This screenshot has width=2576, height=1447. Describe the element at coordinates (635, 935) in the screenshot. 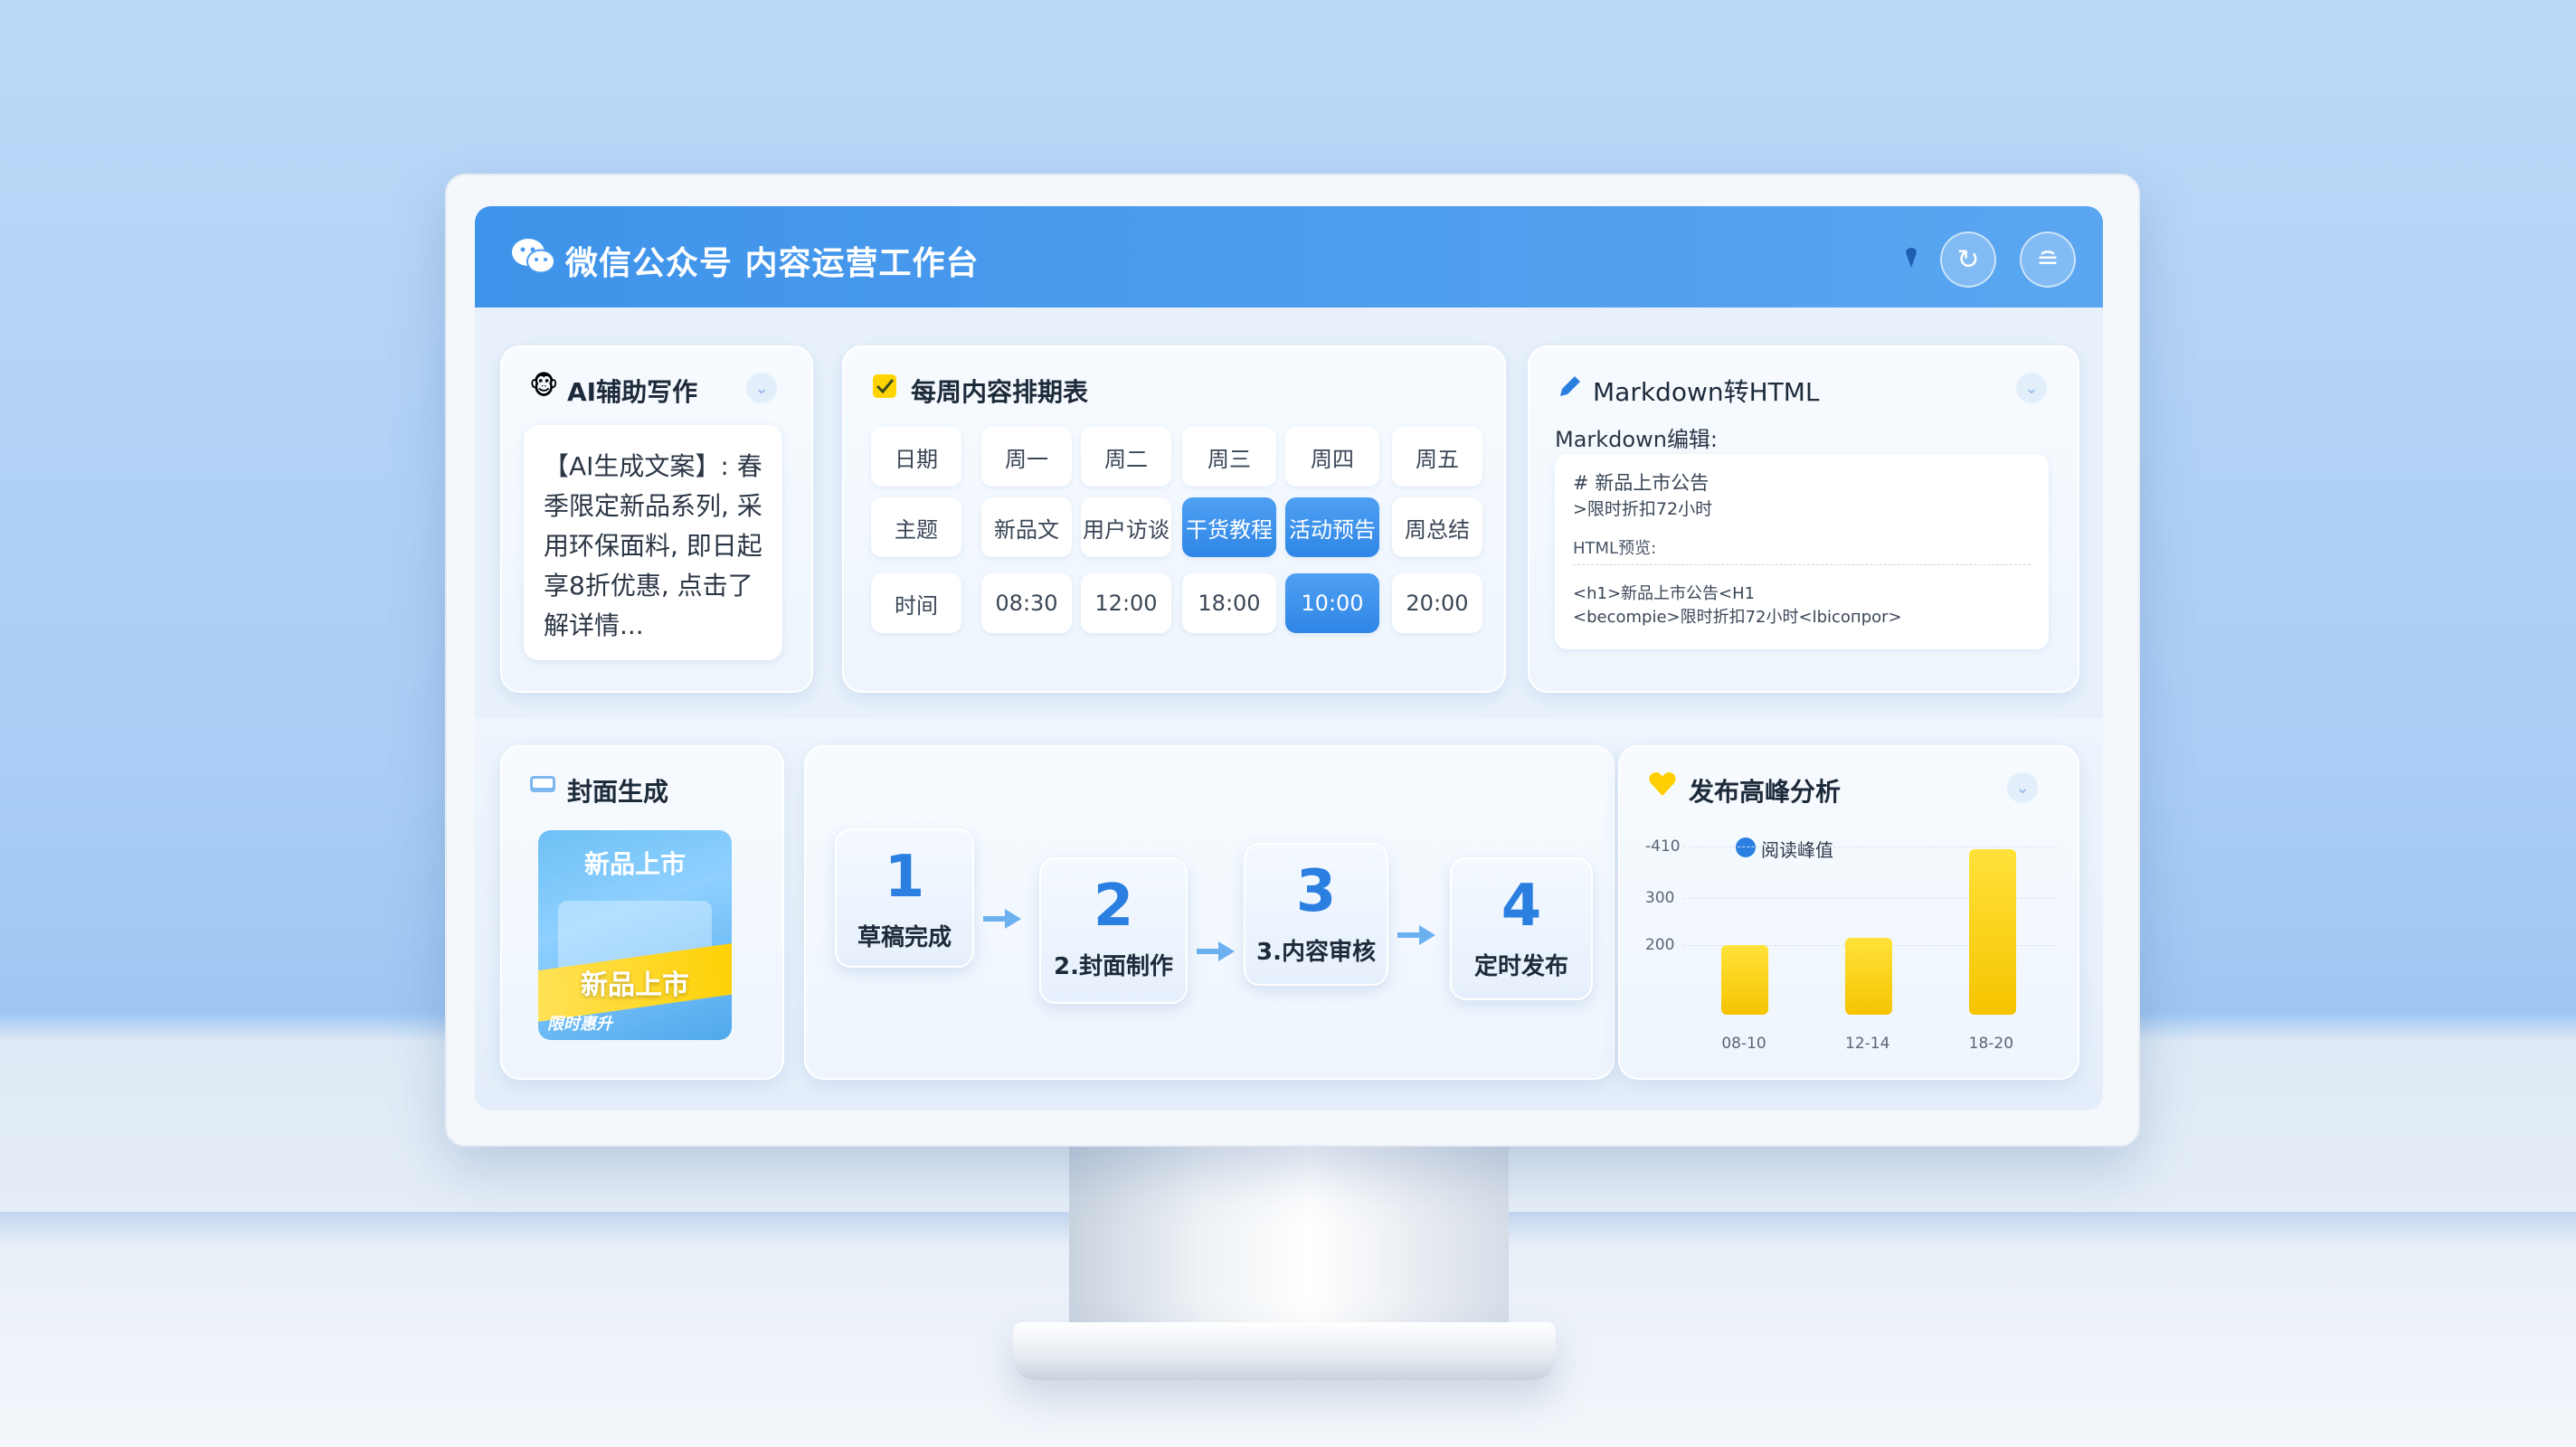

I see `cover-image: 新品上市 新品上市 限时惠升` at that location.